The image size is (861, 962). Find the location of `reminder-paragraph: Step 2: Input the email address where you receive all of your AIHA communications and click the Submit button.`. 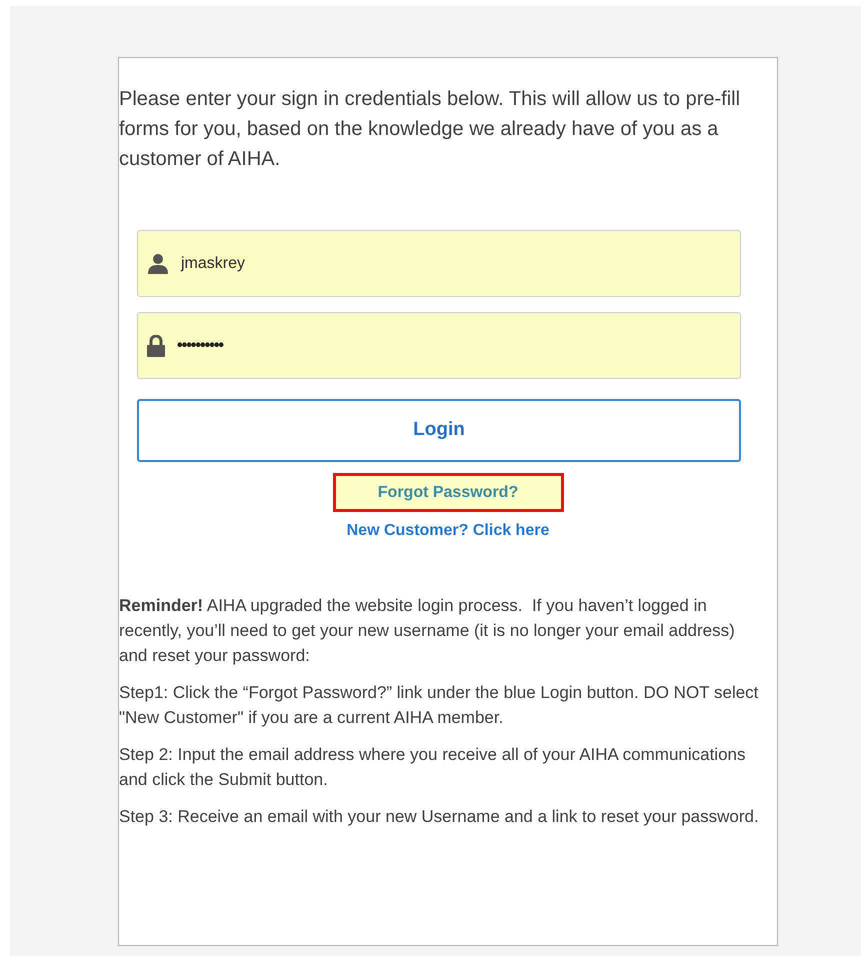

reminder-paragraph: Step 2: Input the email address where you receive all of your AIHA communications and click the Submit button. is located at coordinates (432, 767).